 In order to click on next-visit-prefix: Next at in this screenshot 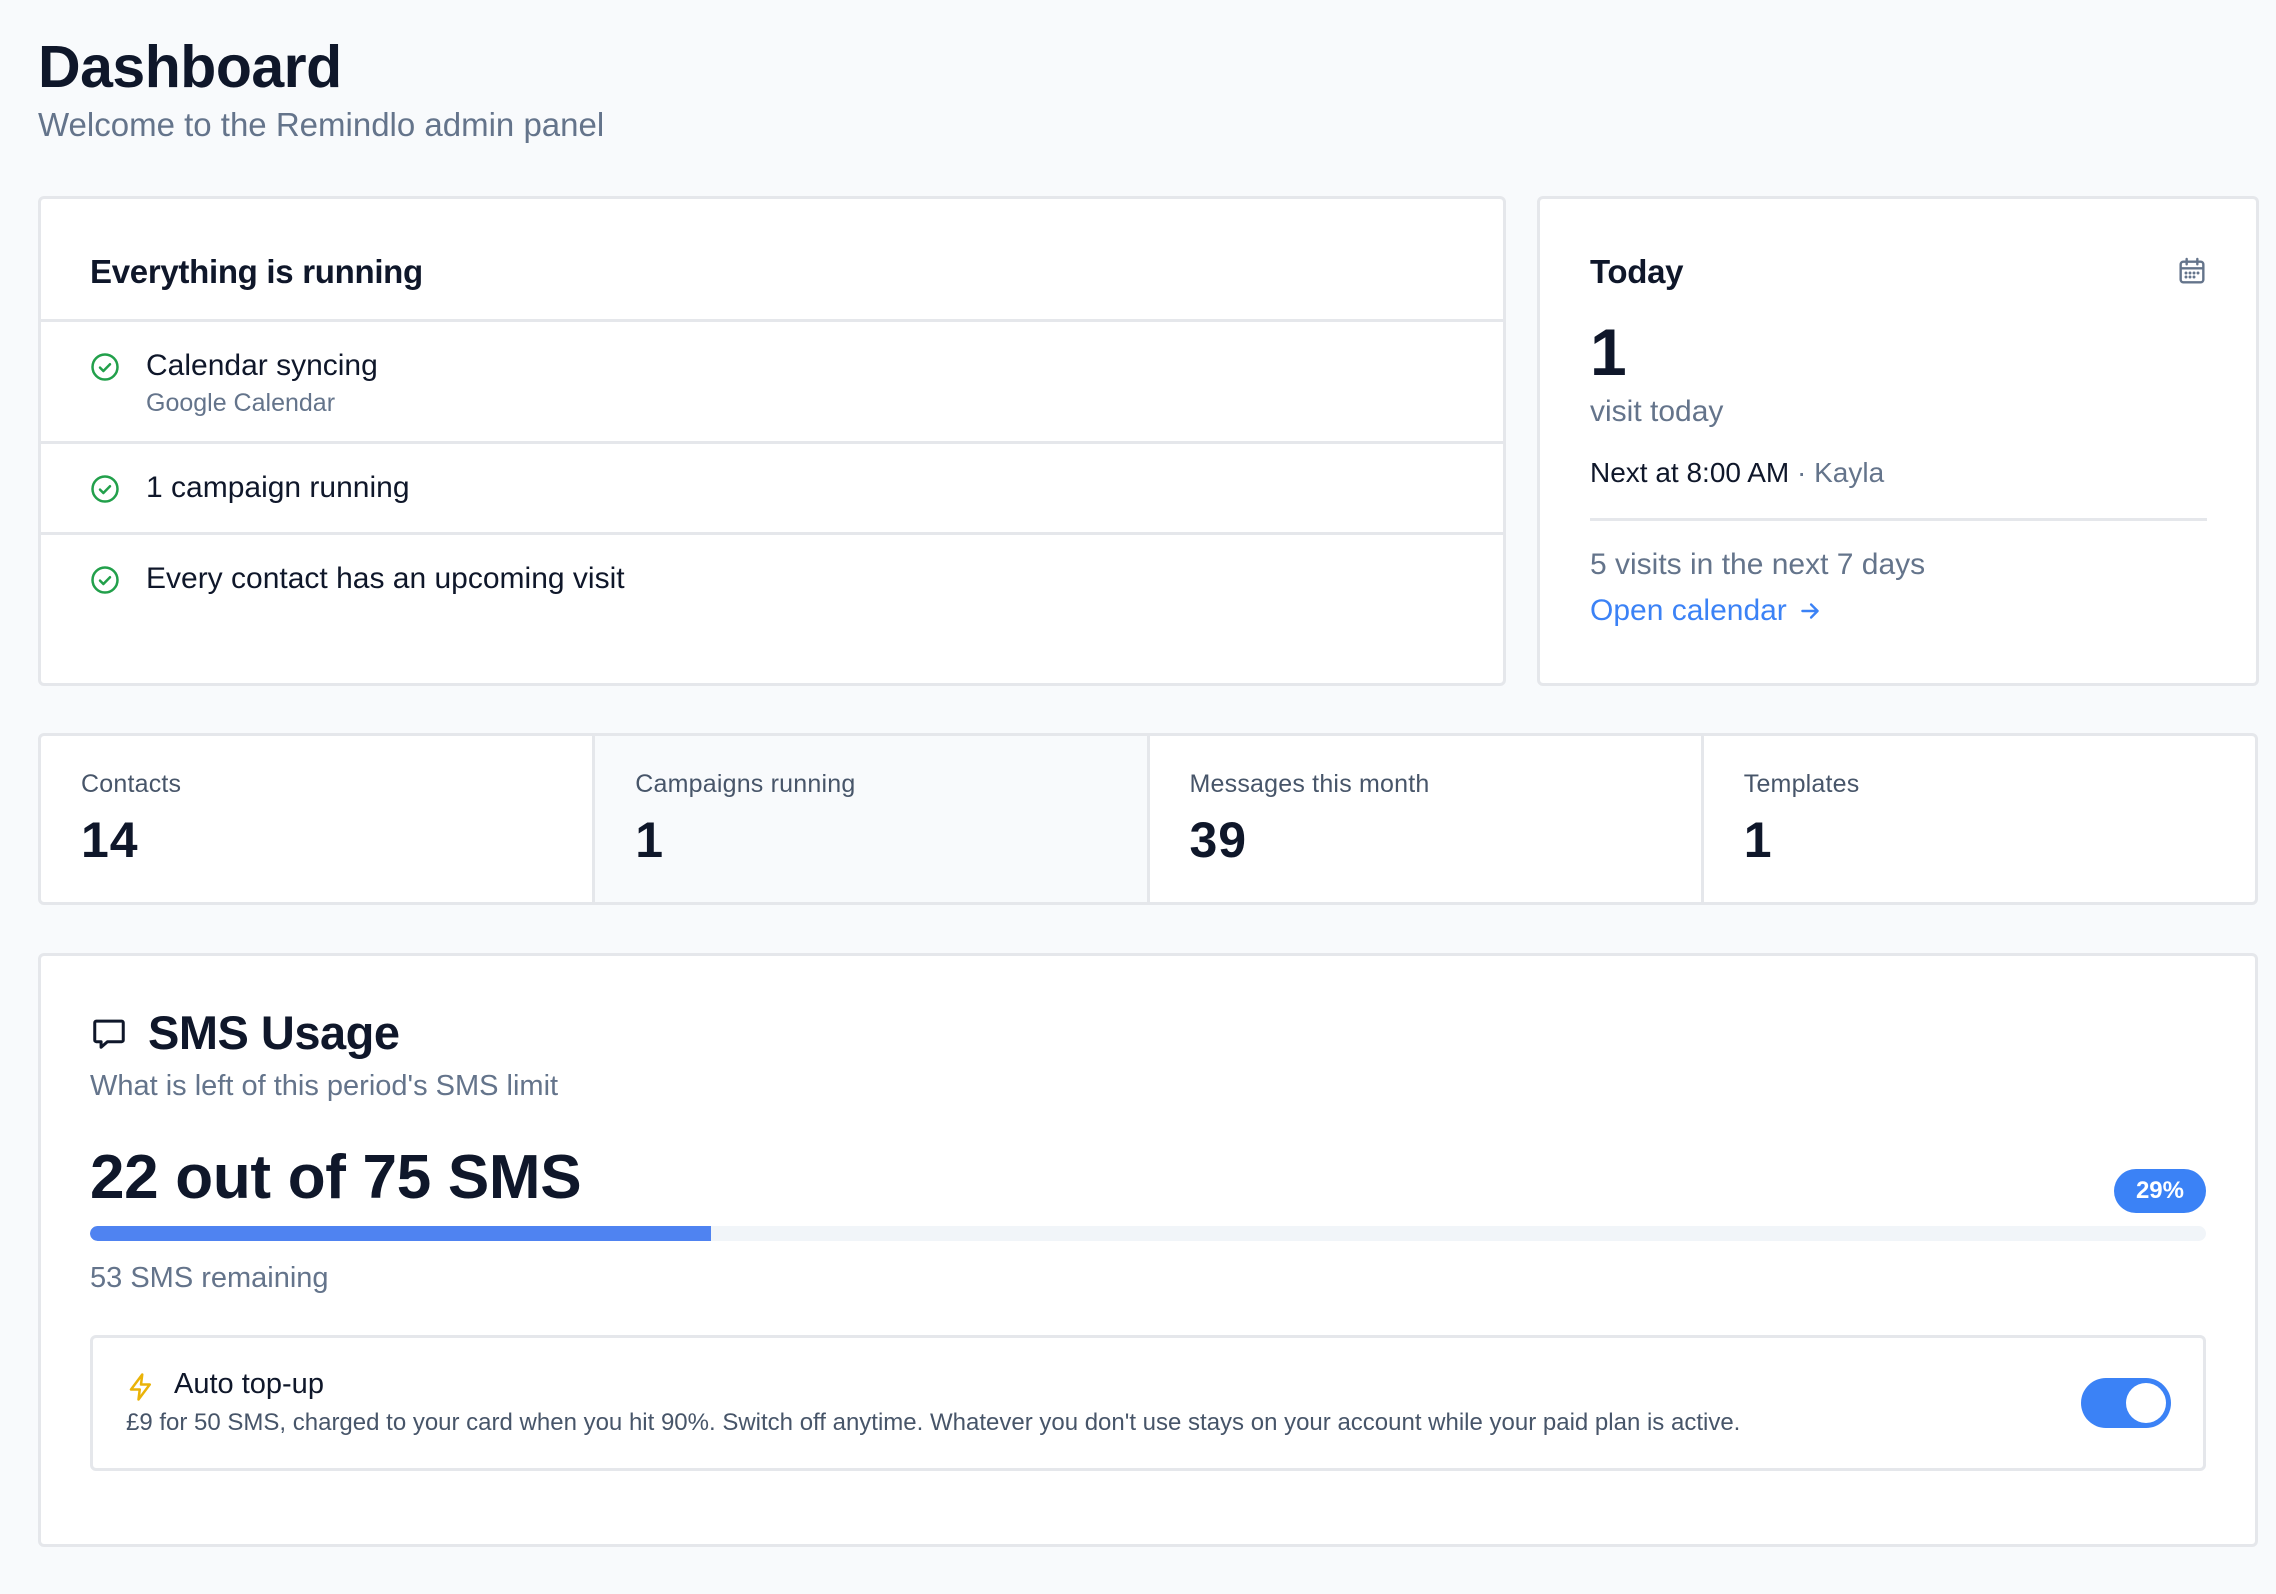, I will do `click(1634, 472)`.